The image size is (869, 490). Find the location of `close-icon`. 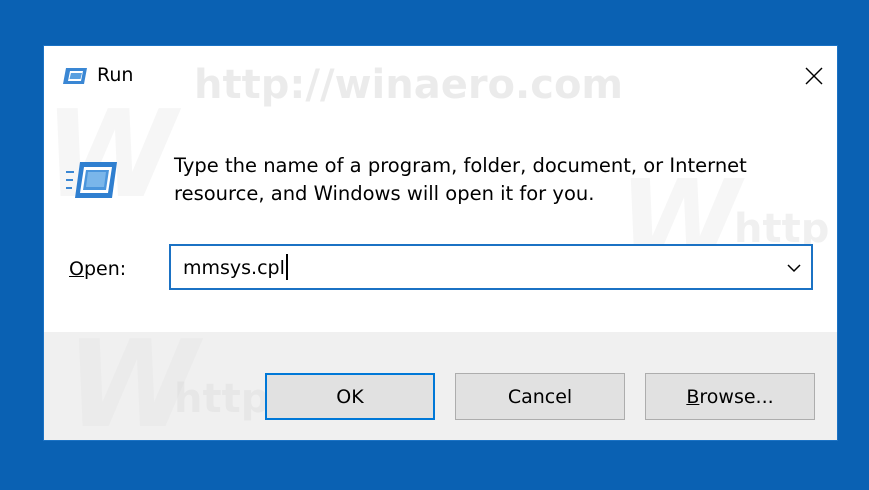

close-icon is located at coordinates (814, 76).